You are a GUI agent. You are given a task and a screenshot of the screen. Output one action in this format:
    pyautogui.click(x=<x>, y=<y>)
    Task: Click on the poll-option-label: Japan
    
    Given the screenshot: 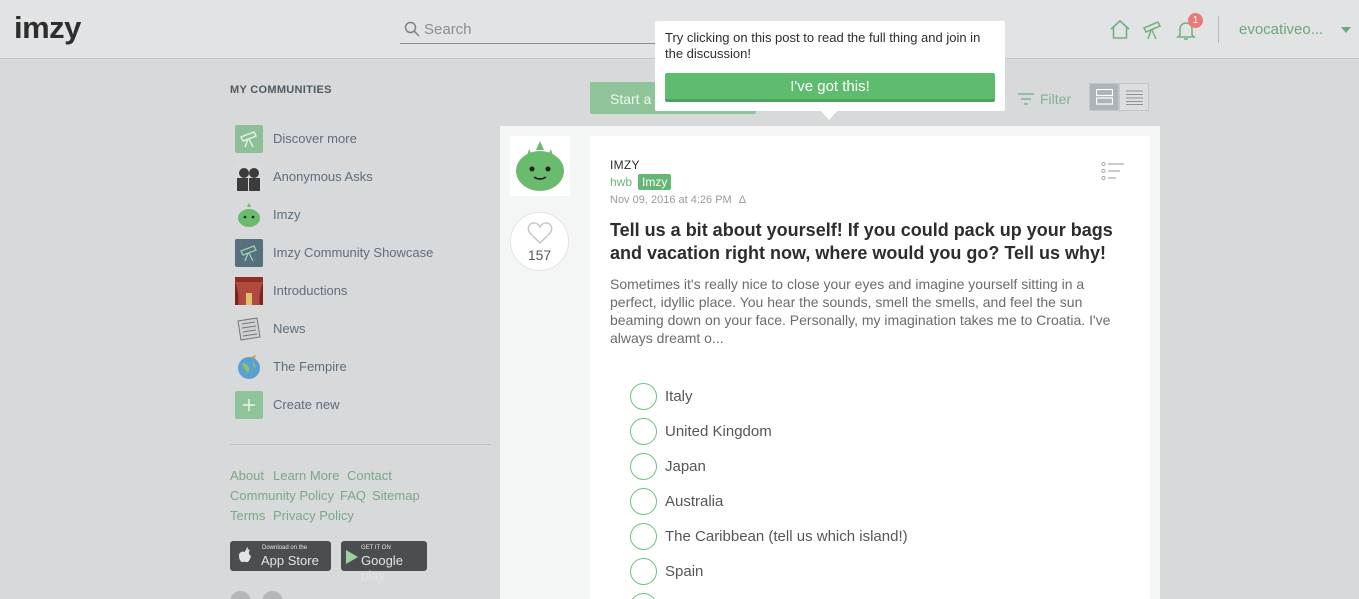 What is the action you would take?
    pyautogui.click(x=685, y=466)
    